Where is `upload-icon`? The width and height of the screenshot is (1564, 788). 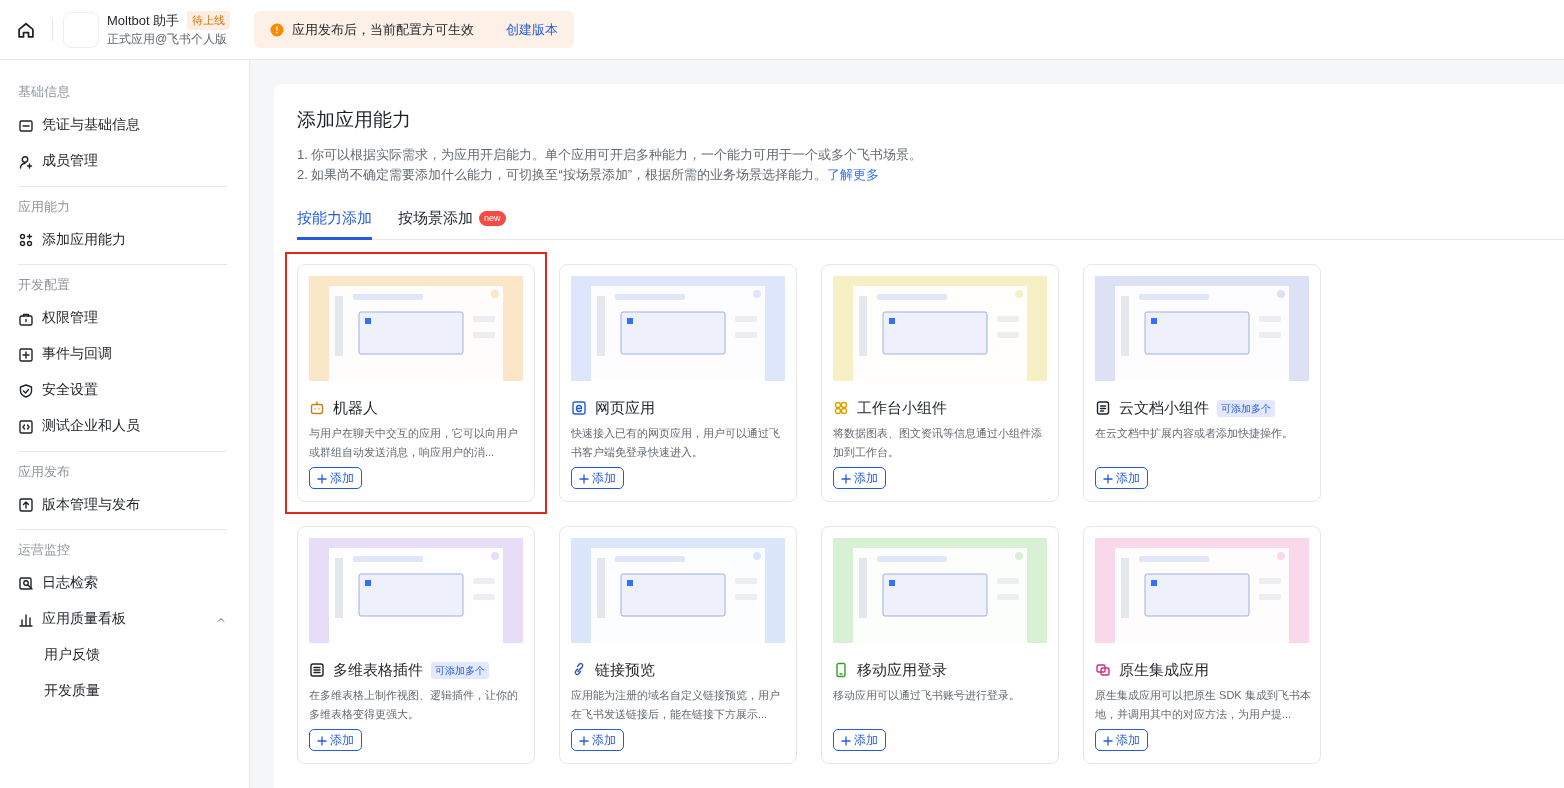
upload-icon is located at coordinates (26, 505).